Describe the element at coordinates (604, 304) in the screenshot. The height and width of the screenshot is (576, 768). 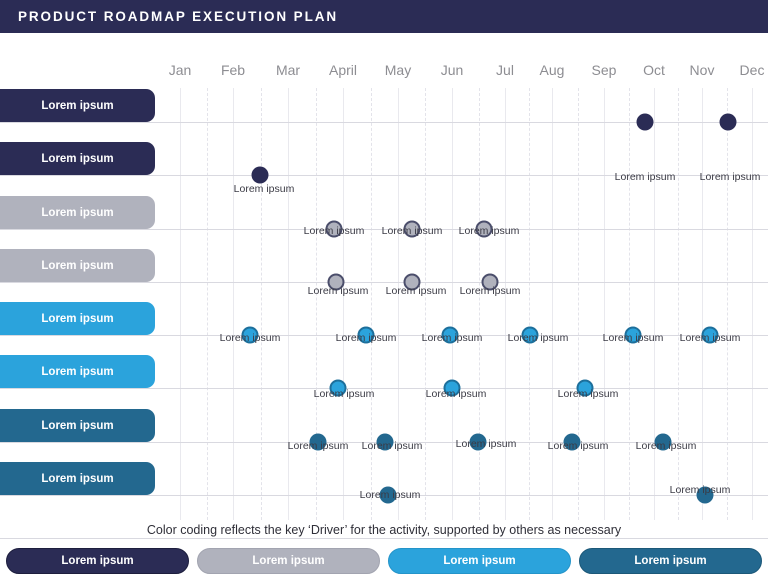
I see `gridline-sep` at that location.